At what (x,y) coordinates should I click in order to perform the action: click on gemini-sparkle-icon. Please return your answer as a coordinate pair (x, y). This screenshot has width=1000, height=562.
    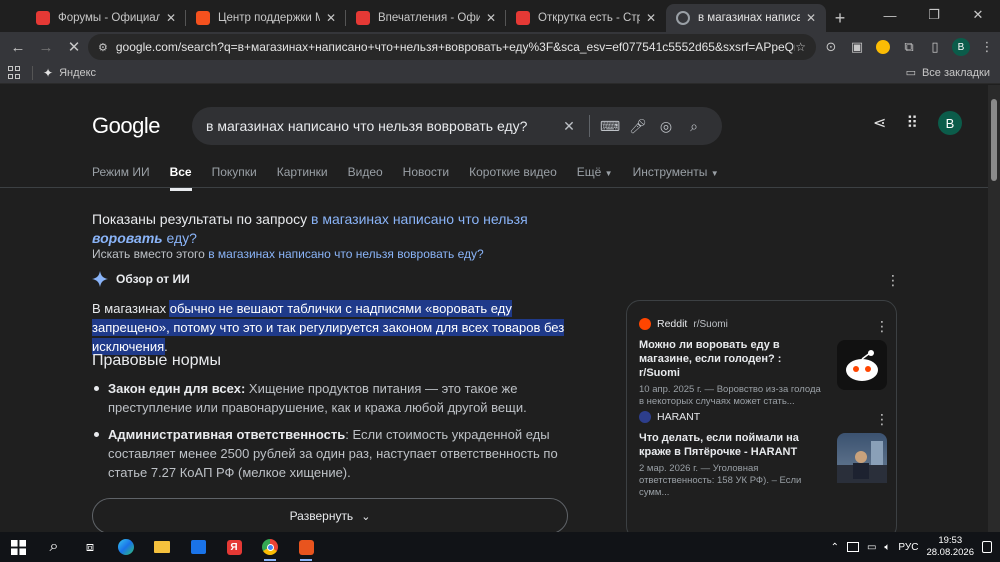
    Looking at the image, I should click on (100, 279).